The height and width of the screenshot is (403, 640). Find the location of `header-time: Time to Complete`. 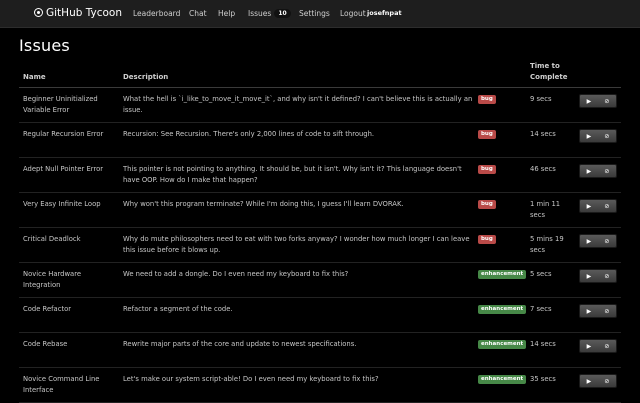

header-time: Time to Complete is located at coordinates (549, 71).